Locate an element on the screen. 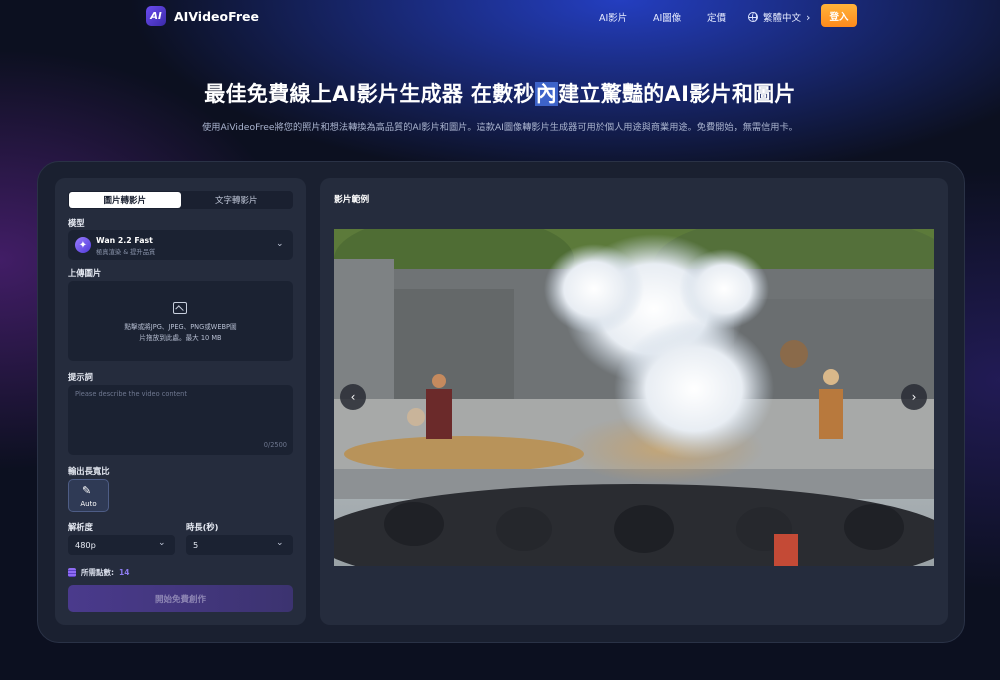 Image resolution: width=1000 pixels, height=680 pixels. image-upload-dropzone: 點擊或將JPG、JPEG、PNG或WEBP圖 片拖放到此處。最大 10 MB is located at coordinates (180, 321).